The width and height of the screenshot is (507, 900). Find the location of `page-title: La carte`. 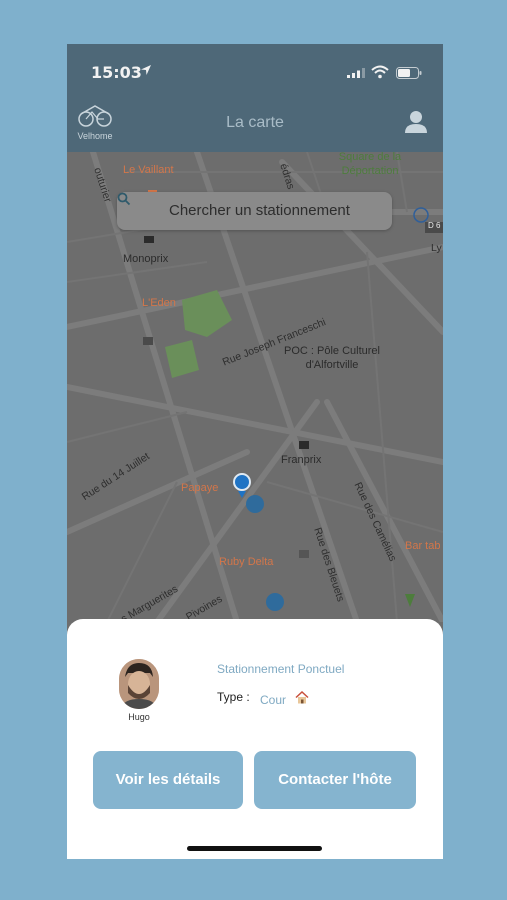

page-title: La carte is located at coordinates (255, 122).